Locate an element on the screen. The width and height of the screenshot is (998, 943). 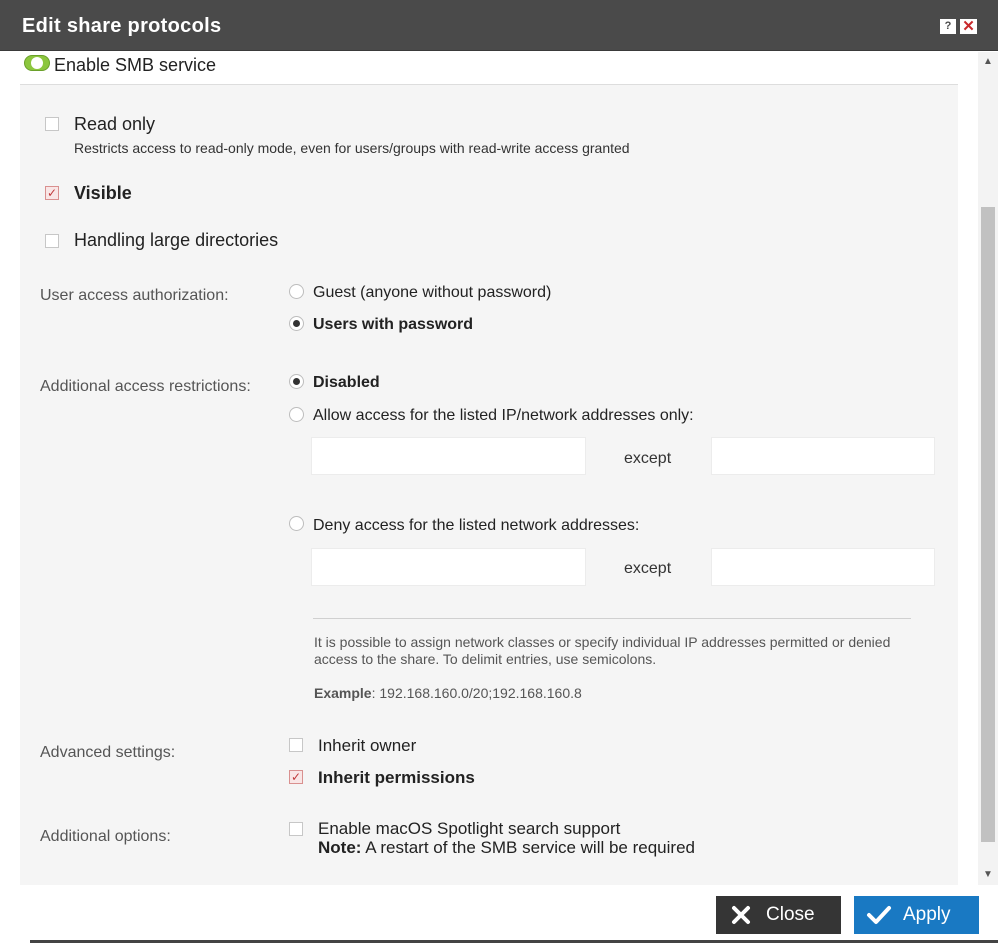
deny-access-radio is located at coordinates (296, 523).